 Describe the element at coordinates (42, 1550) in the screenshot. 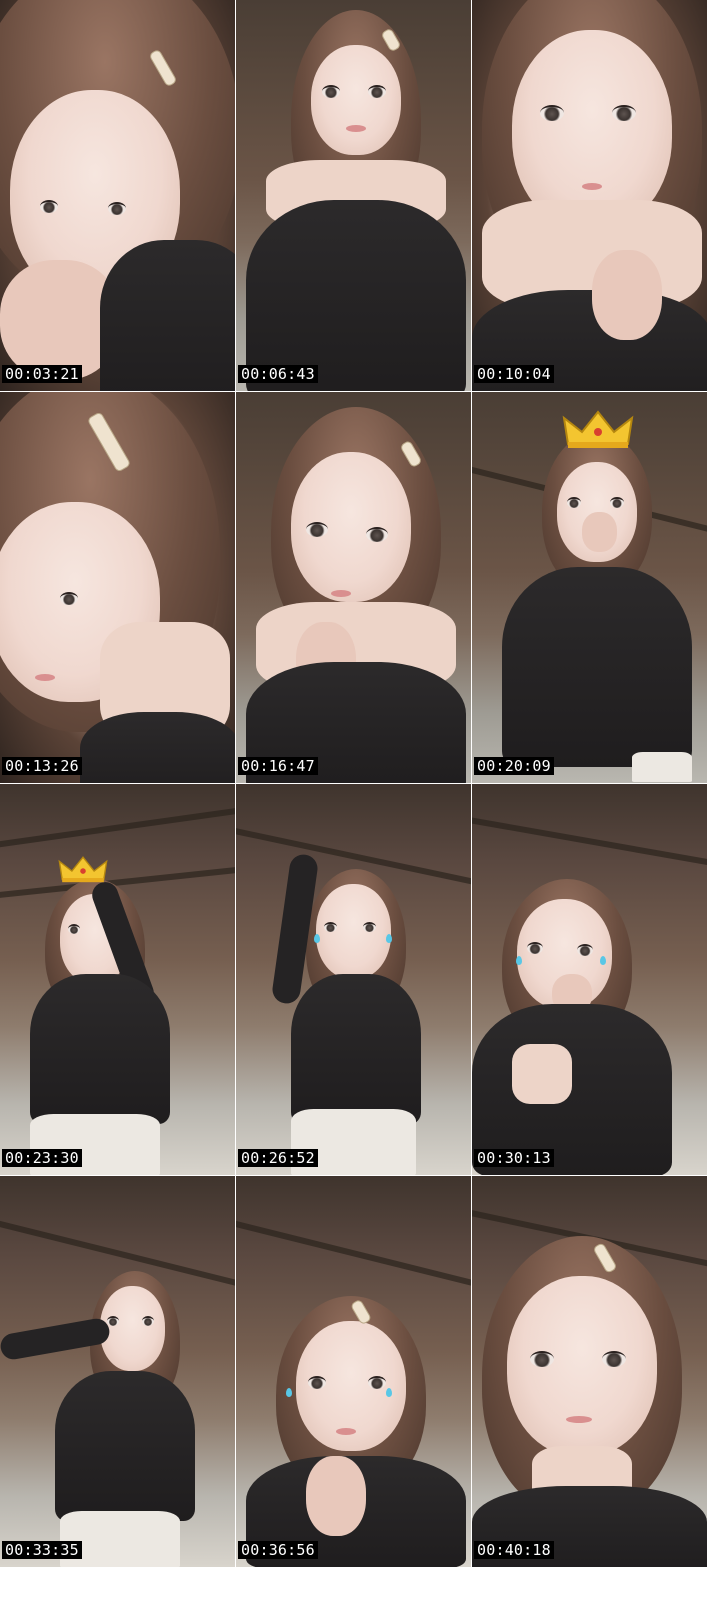

I see `timestamp: 00:33:35` at that location.